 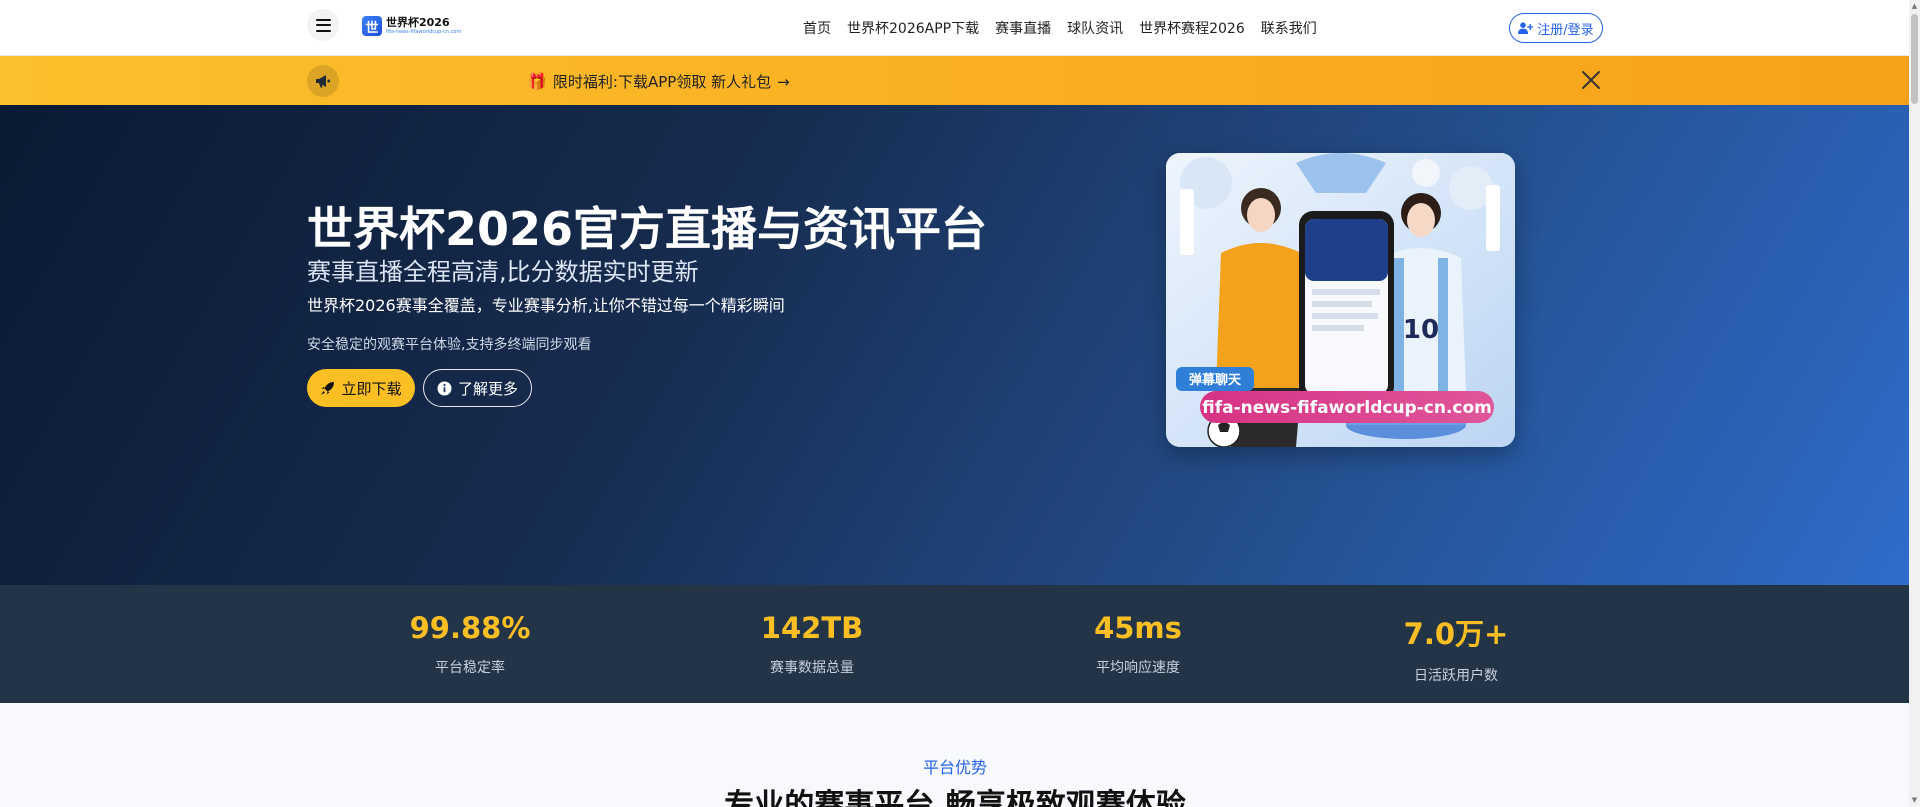 I want to click on stat-label: 平均响应速度, so click(x=1138, y=668).